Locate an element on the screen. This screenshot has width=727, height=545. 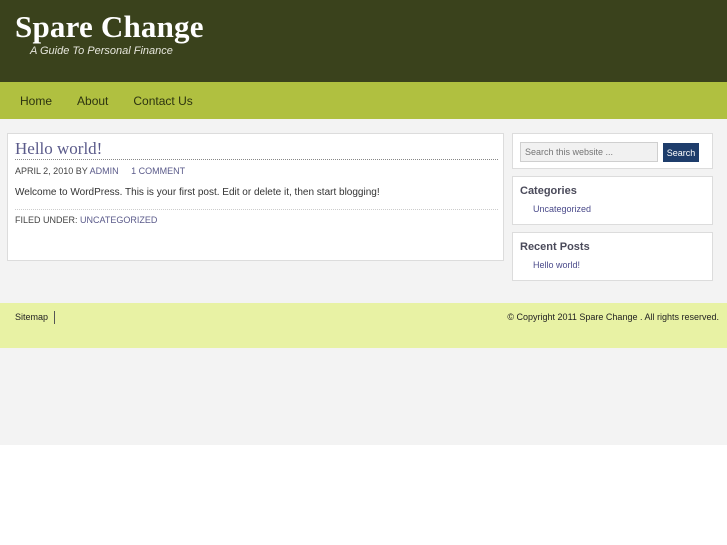
title-divider is located at coordinates (256, 159).